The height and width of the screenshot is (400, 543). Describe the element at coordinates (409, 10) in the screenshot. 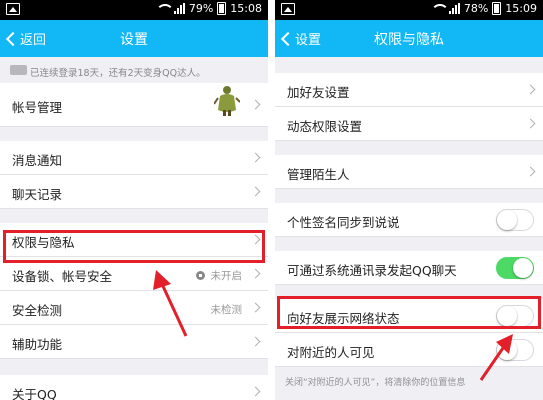

I see `status-bar: 78% 15:09` at that location.